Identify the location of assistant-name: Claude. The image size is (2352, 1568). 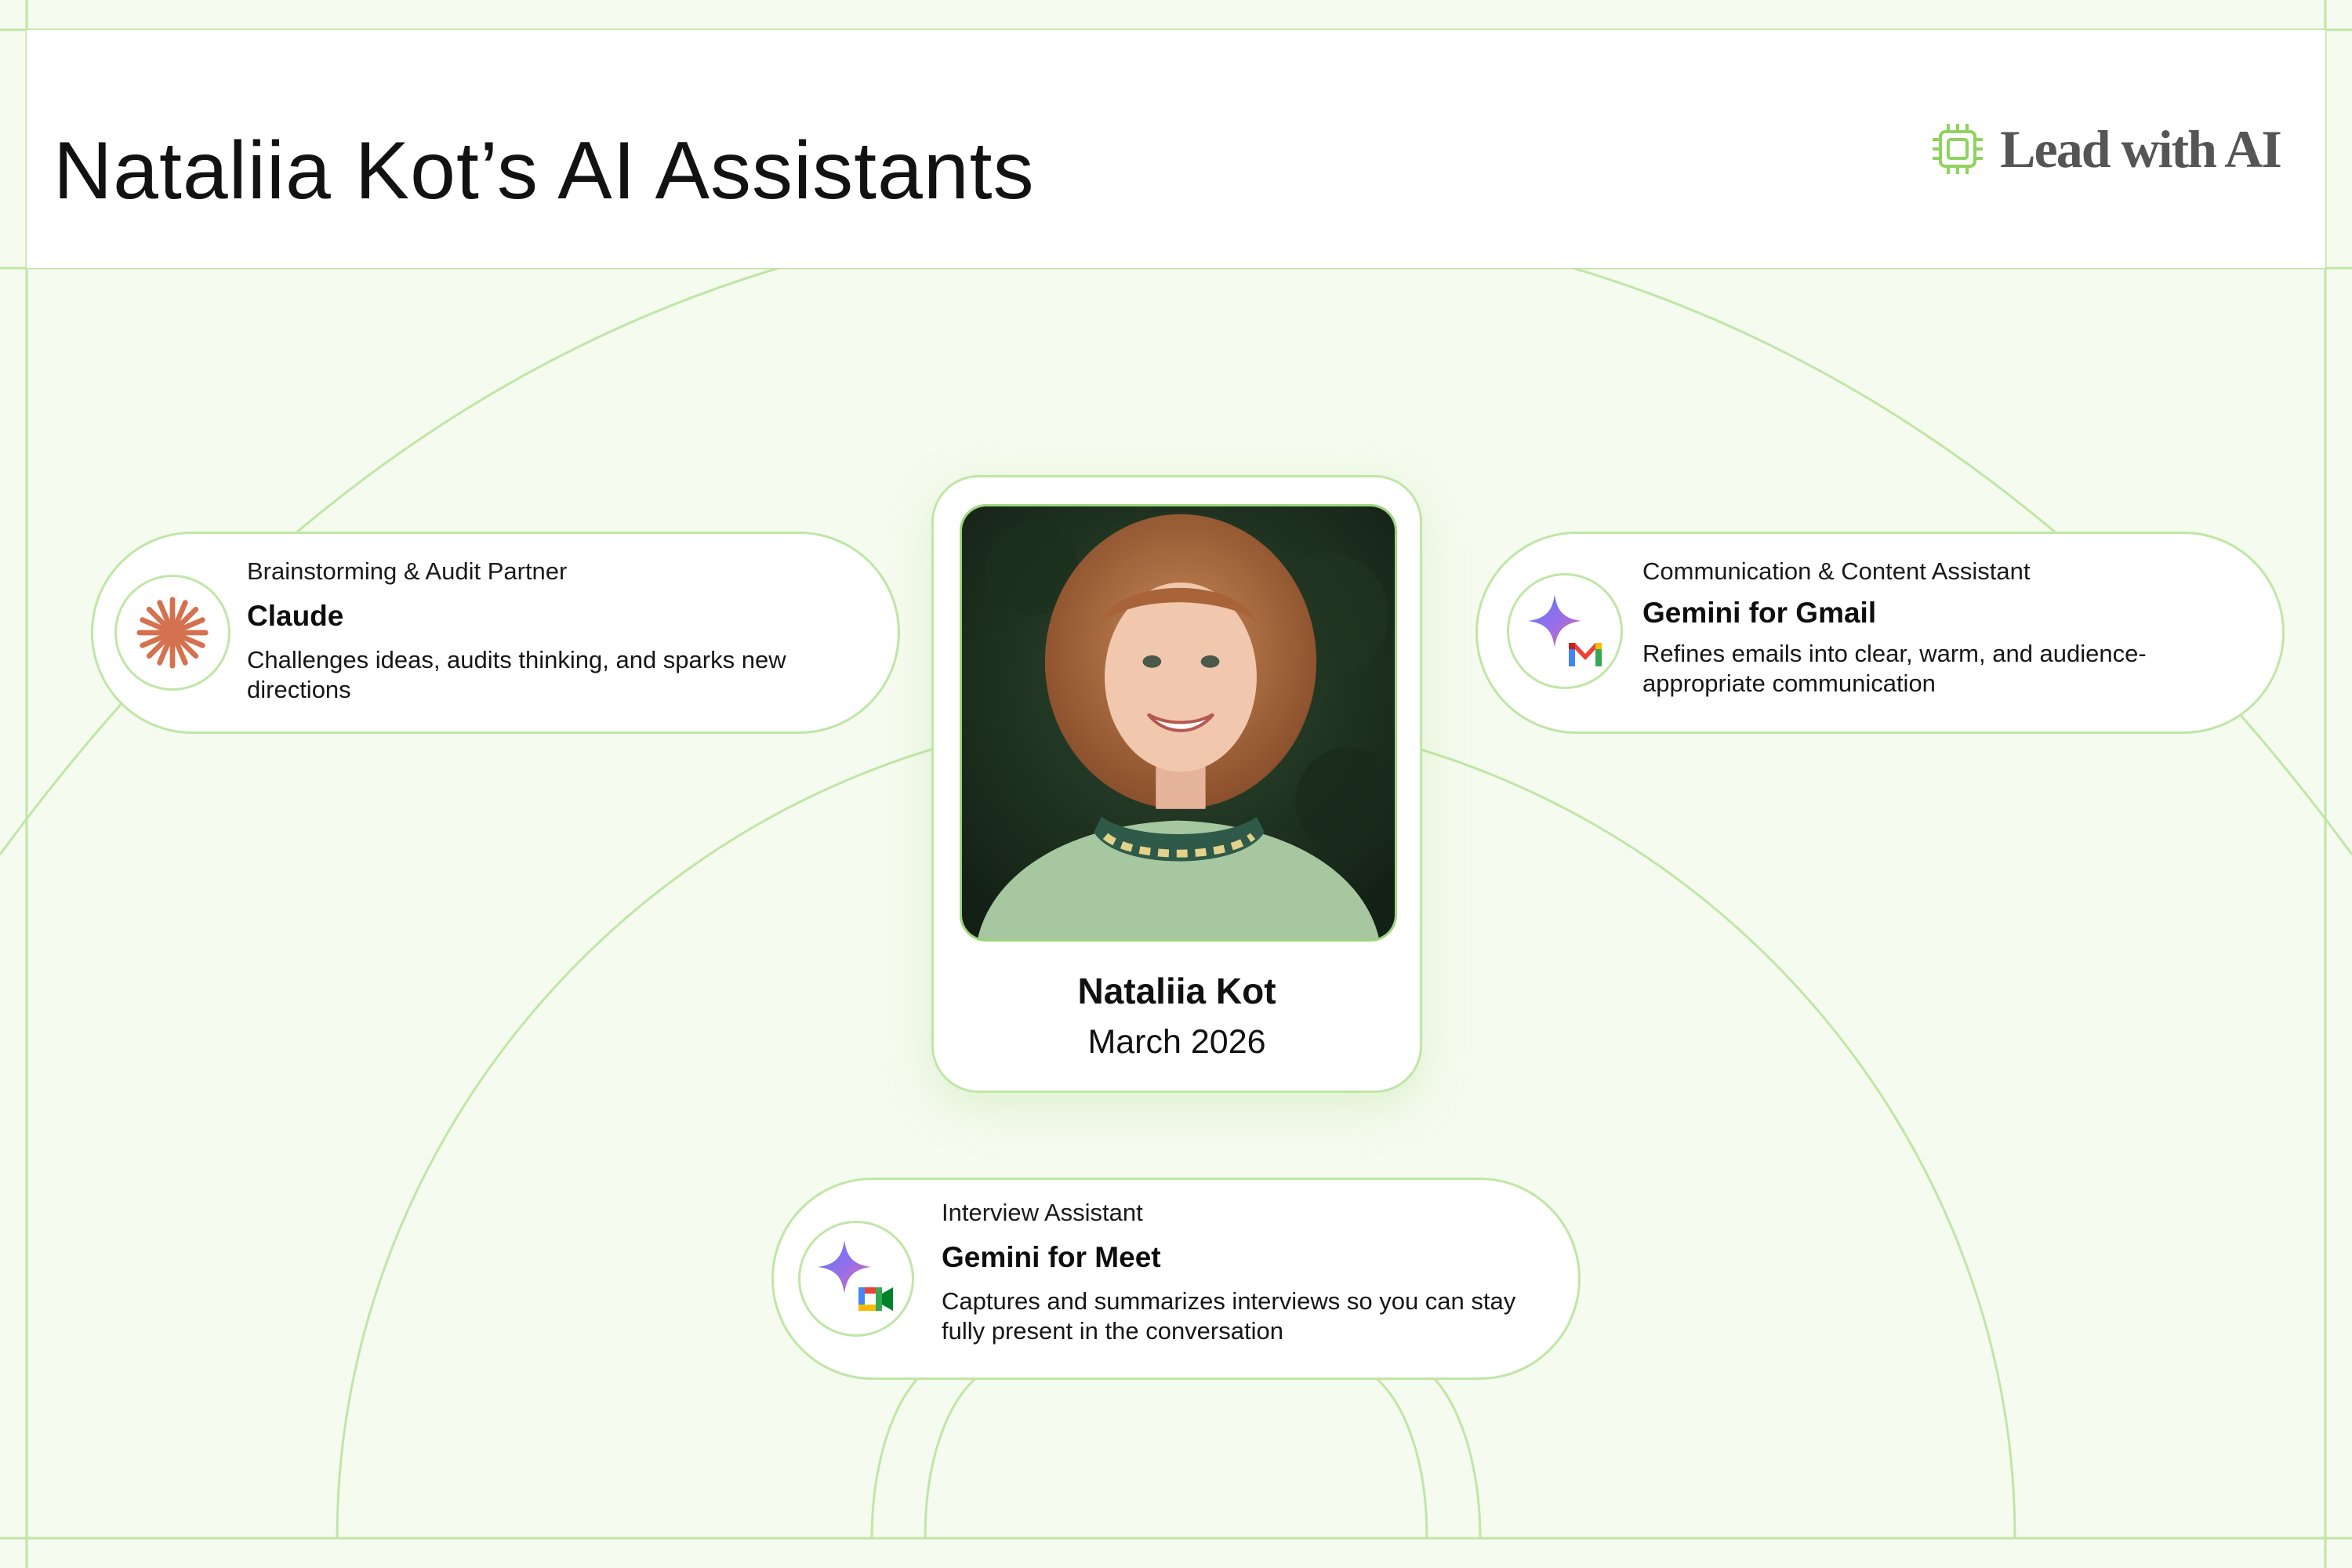
(295, 616).